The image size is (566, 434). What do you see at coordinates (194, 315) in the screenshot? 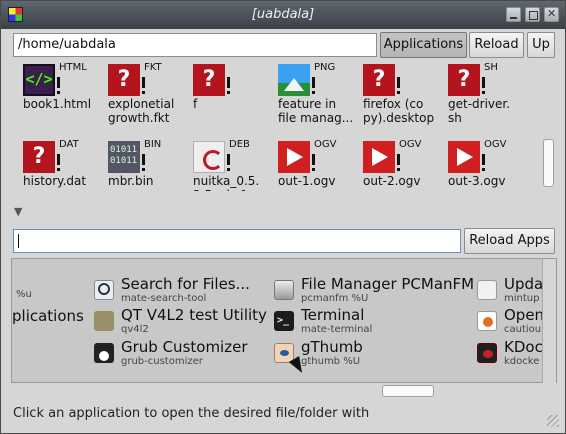
I see `app-name: QT V4L2 test Utility` at bounding box center [194, 315].